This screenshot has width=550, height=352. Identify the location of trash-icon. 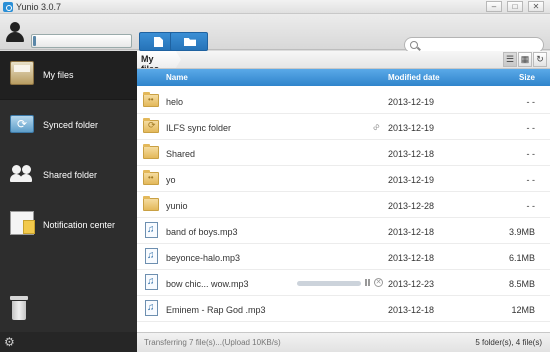
(19, 308).